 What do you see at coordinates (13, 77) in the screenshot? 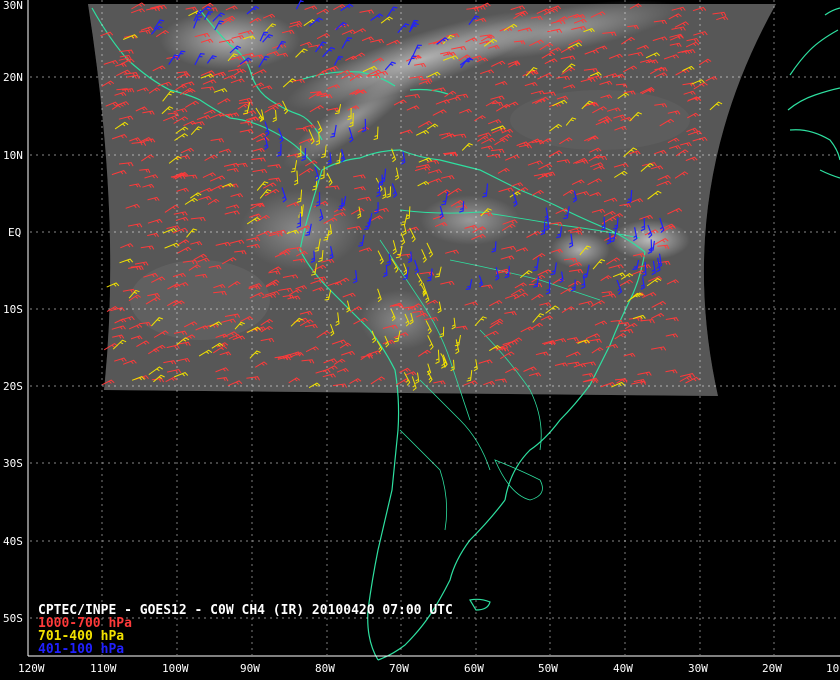
I see `lat-label-20n: 20N` at bounding box center [13, 77].